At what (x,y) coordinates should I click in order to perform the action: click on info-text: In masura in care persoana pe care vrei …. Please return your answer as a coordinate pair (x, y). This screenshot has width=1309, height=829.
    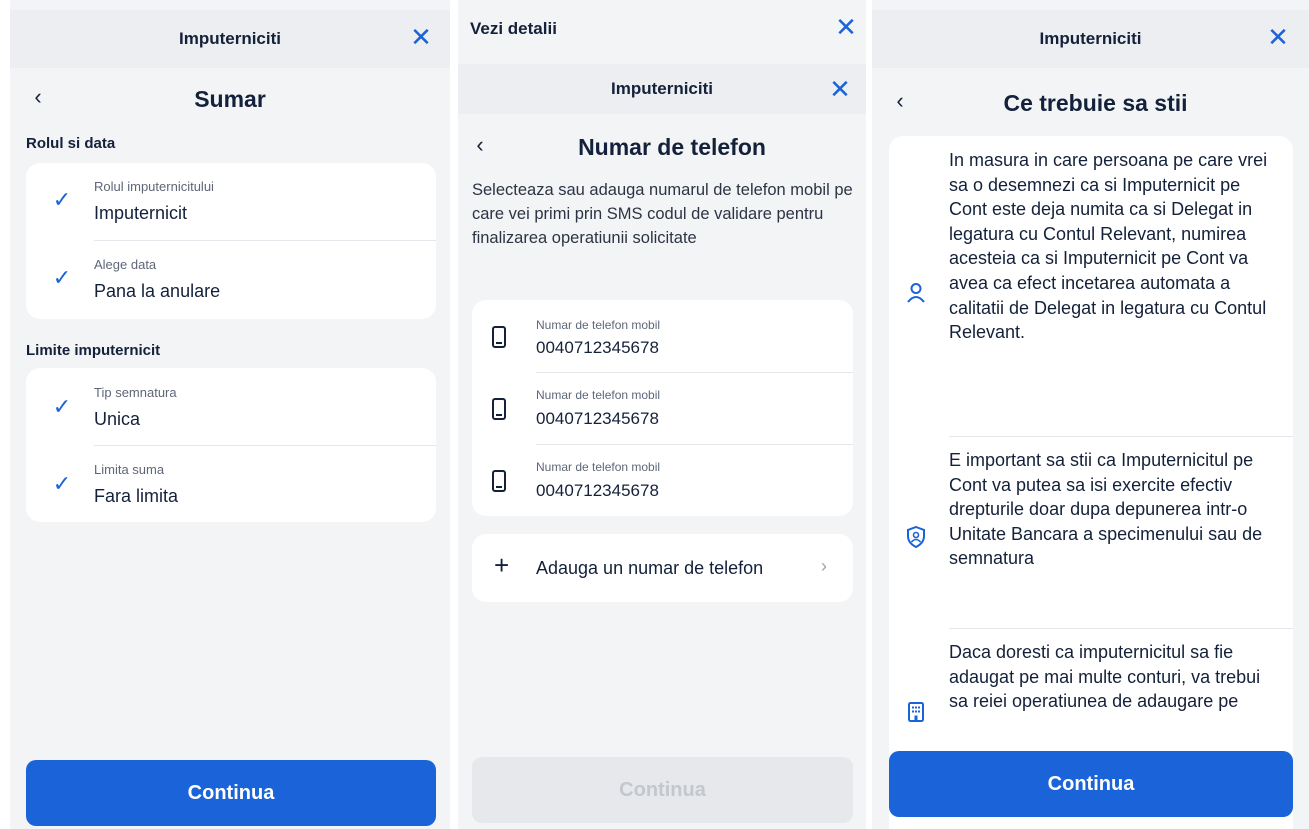
    Looking at the image, I should click on (1108, 246).